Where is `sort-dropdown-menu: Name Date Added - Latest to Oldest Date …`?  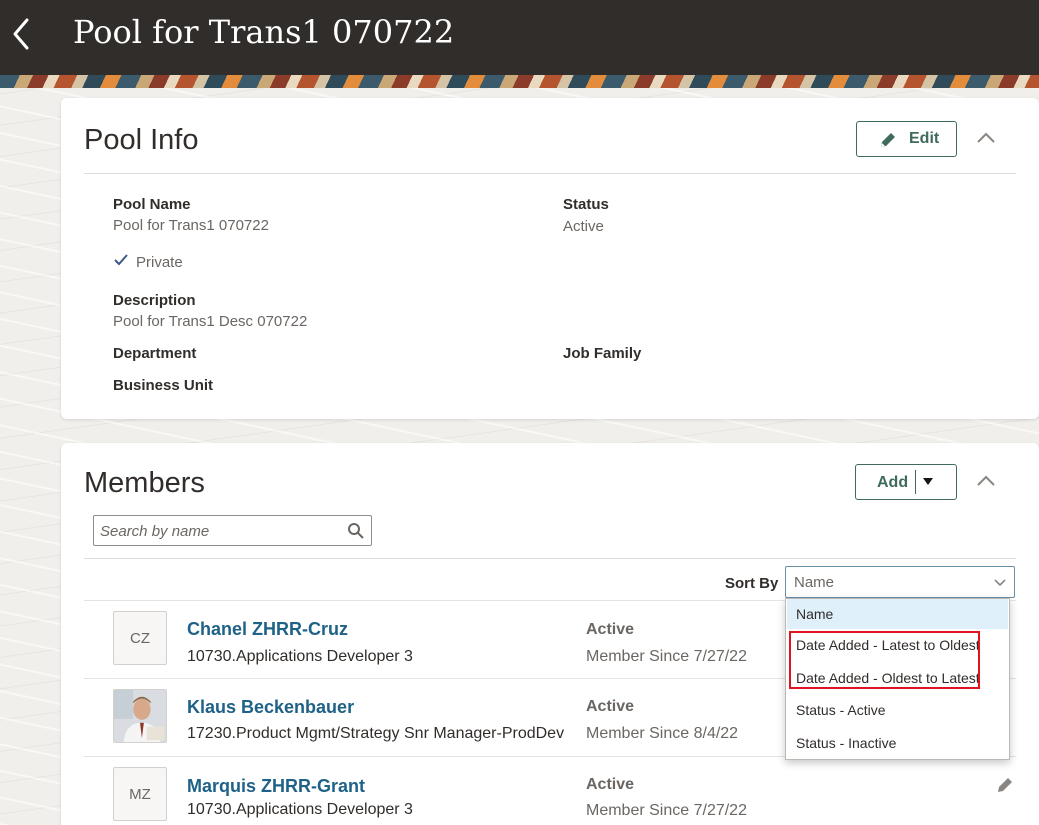 sort-dropdown-menu: Name Date Added - Latest to Oldest Date … is located at coordinates (897, 679).